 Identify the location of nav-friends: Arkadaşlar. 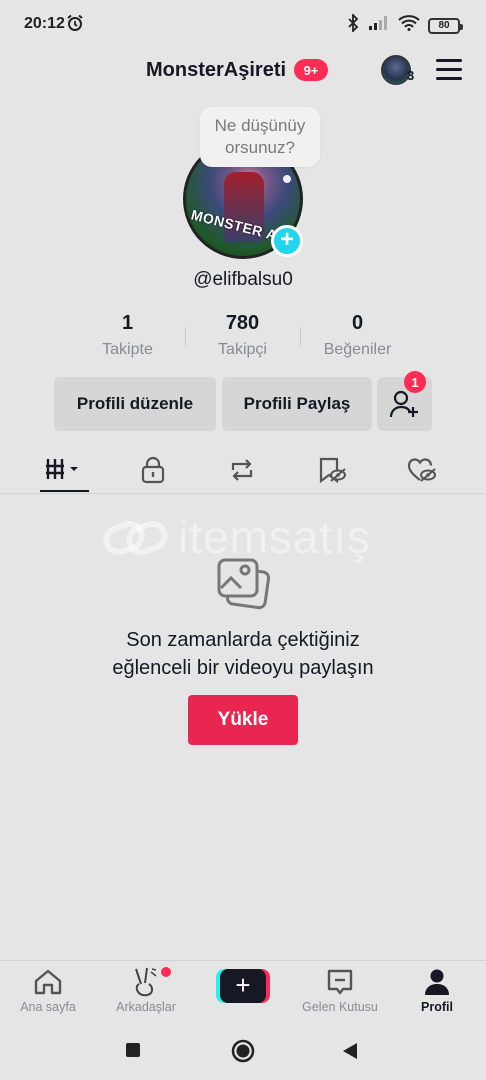
(146, 990).